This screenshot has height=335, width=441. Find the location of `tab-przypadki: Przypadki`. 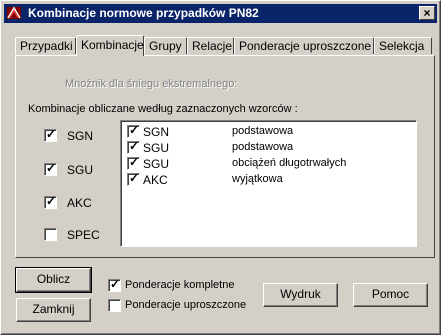

tab-przypadki: Przypadki is located at coordinates (45, 45).